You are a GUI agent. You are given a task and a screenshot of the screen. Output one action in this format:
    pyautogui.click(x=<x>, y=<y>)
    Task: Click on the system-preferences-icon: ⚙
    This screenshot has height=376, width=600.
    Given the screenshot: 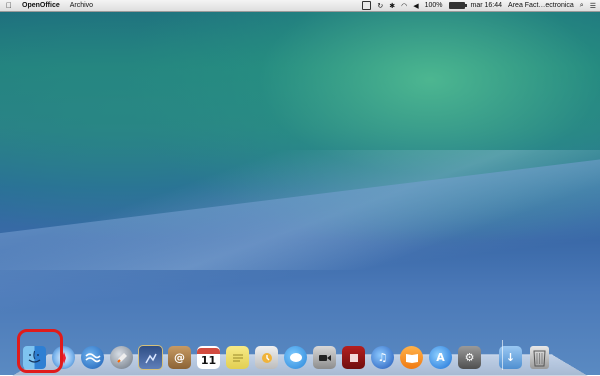 What is the action you would take?
    pyautogui.click(x=469, y=357)
    